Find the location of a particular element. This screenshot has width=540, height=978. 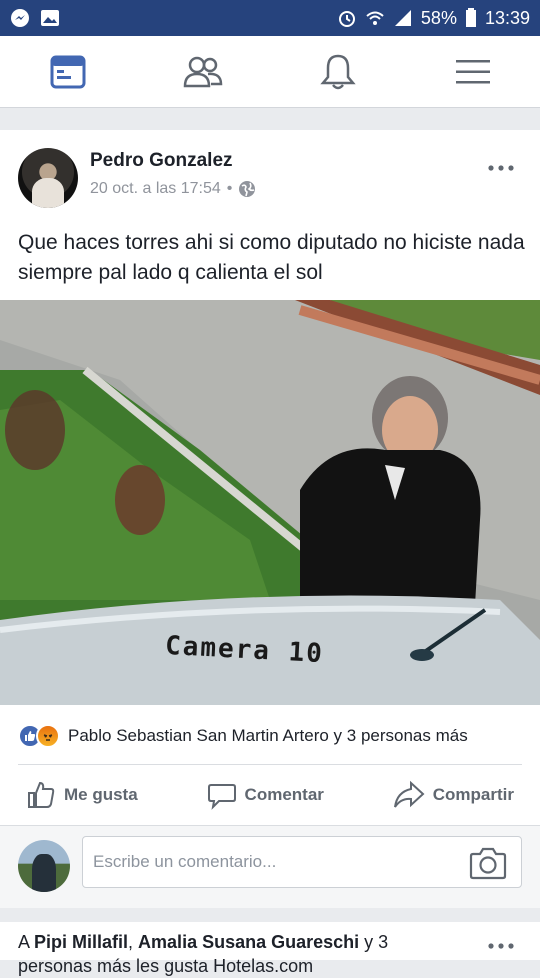

globe-icon is located at coordinates (247, 189).